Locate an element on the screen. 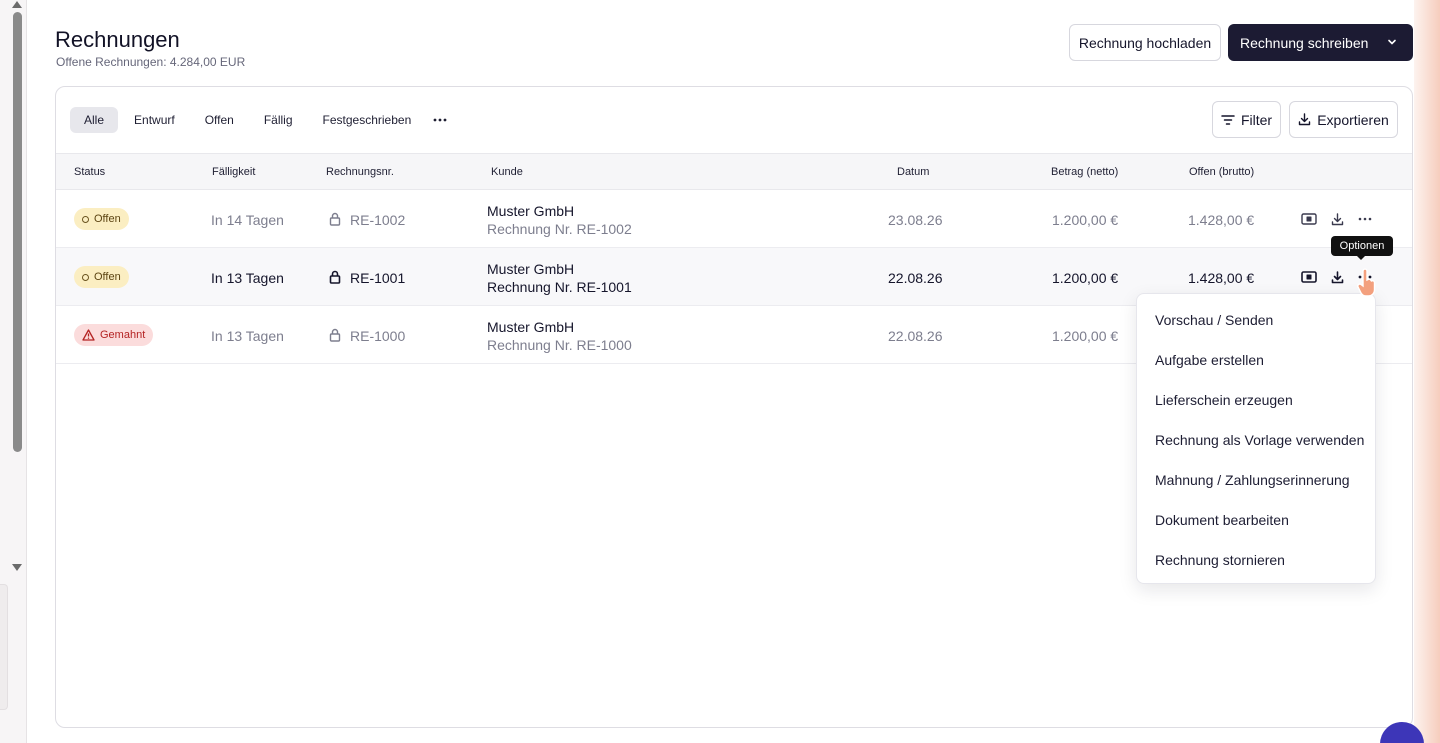  options-tooltip: Optionen is located at coordinates (1362, 248).